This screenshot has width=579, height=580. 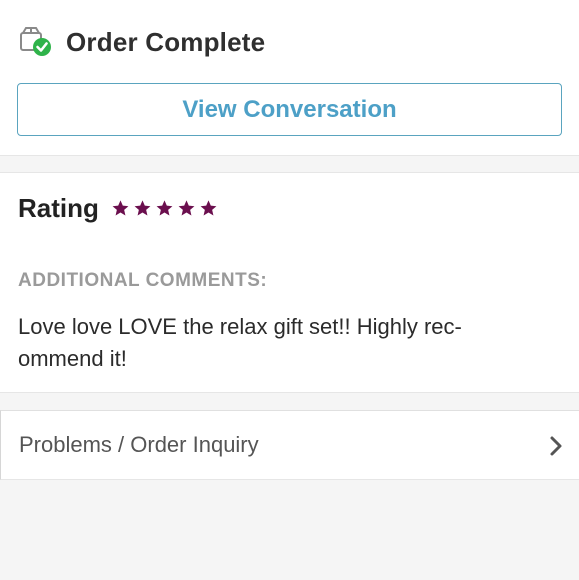 What do you see at coordinates (289, 445) in the screenshot?
I see `problems-order-inquiry-link: Problems / Order Inquiry` at bounding box center [289, 445].